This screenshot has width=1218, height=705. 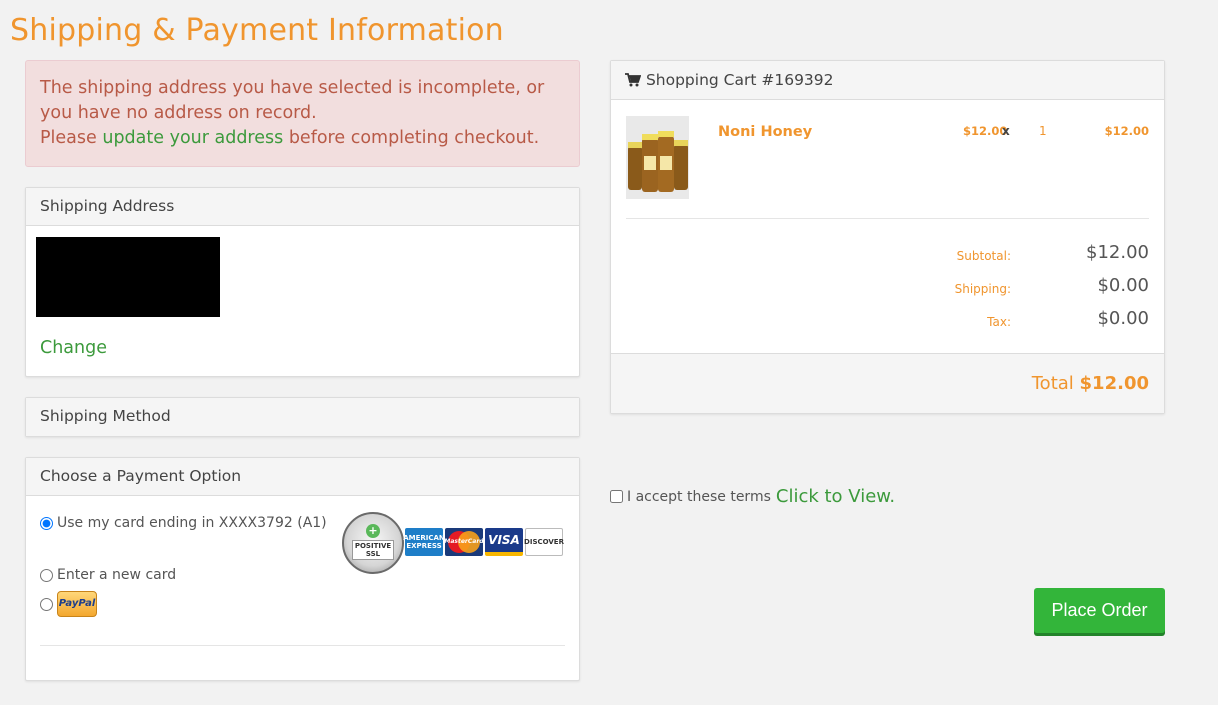 What do you see at coordinates (46, 604) in the screenshot?
I see `paypal-radio` at bounding box center [46, 604].